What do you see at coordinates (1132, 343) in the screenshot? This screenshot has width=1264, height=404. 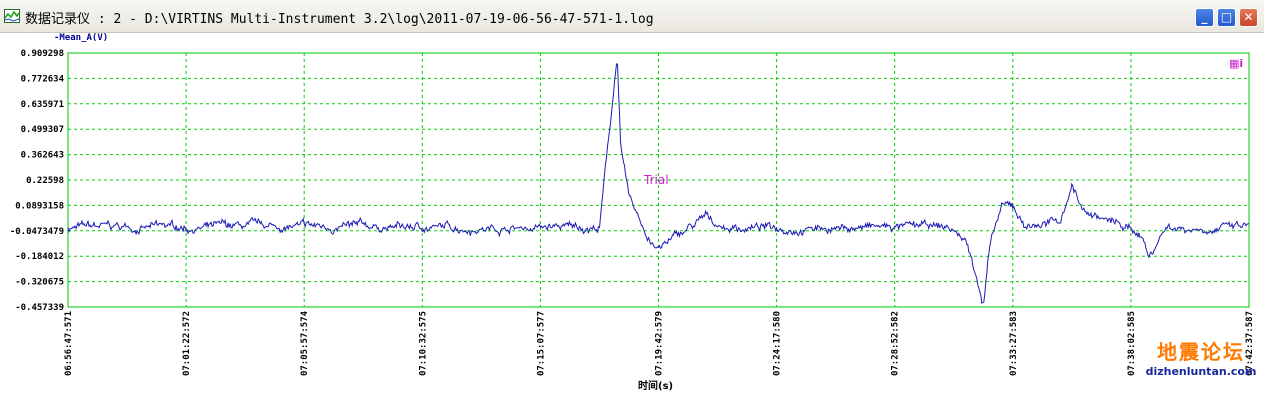 I see `x-tick-label: 07:38:02:585` at bounding box center [1132, 343].